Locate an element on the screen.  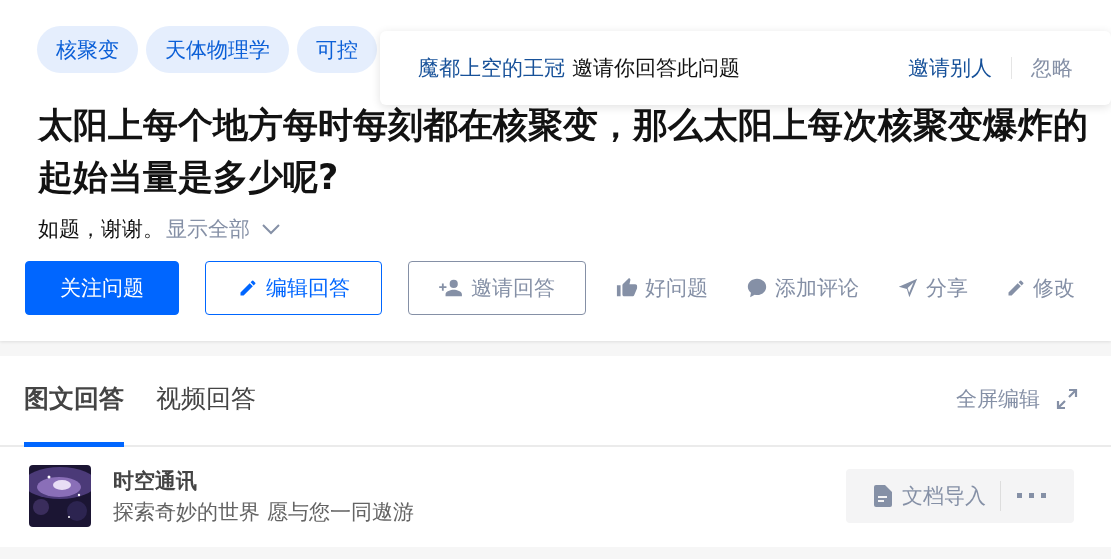
follow-button: 关注问题 is located at coordinates (102, 288).